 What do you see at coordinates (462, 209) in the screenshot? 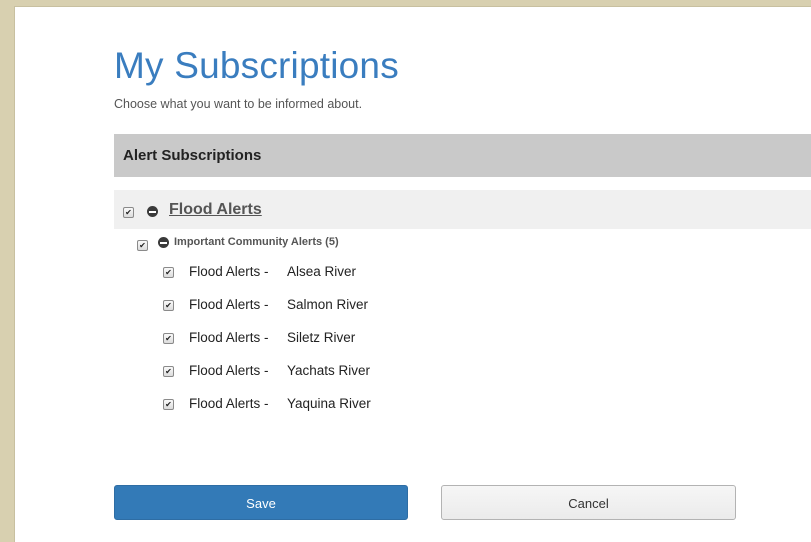
I see `group-row-flood-alerts: ✔ Flood Alerts` at bounding box center [462, 209].